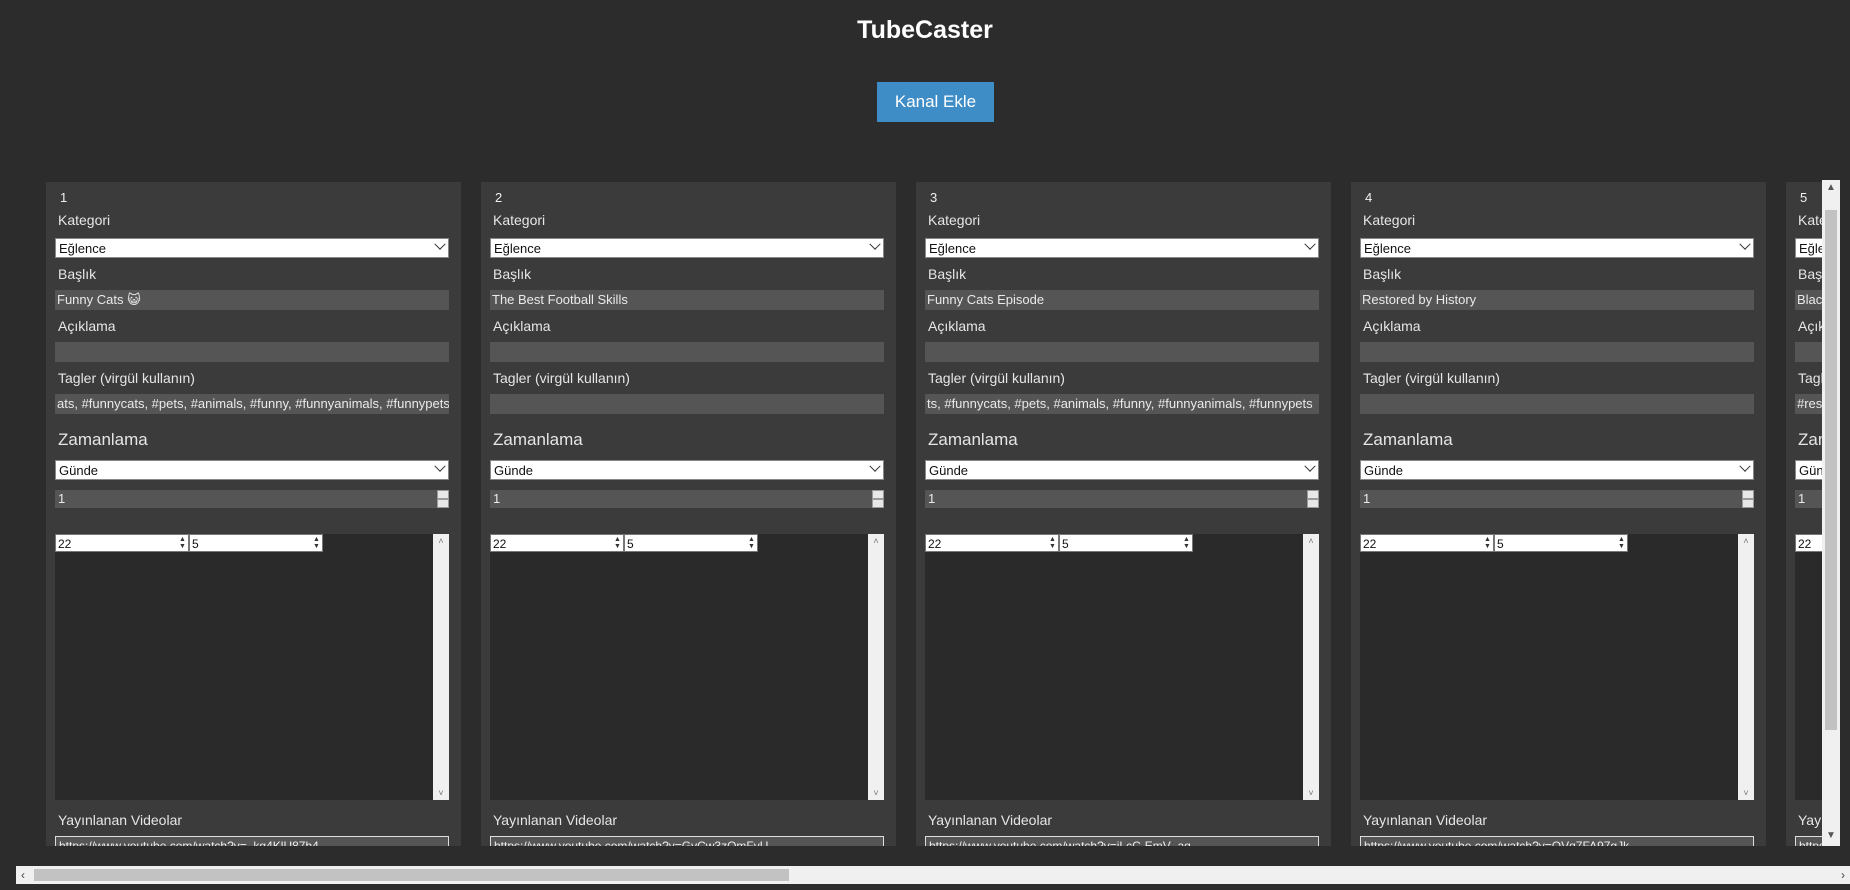 The width and height of the screenshot is (1850, 890). I want to click on scroll-right-arrow-icon: ›, so click(1843, 875).